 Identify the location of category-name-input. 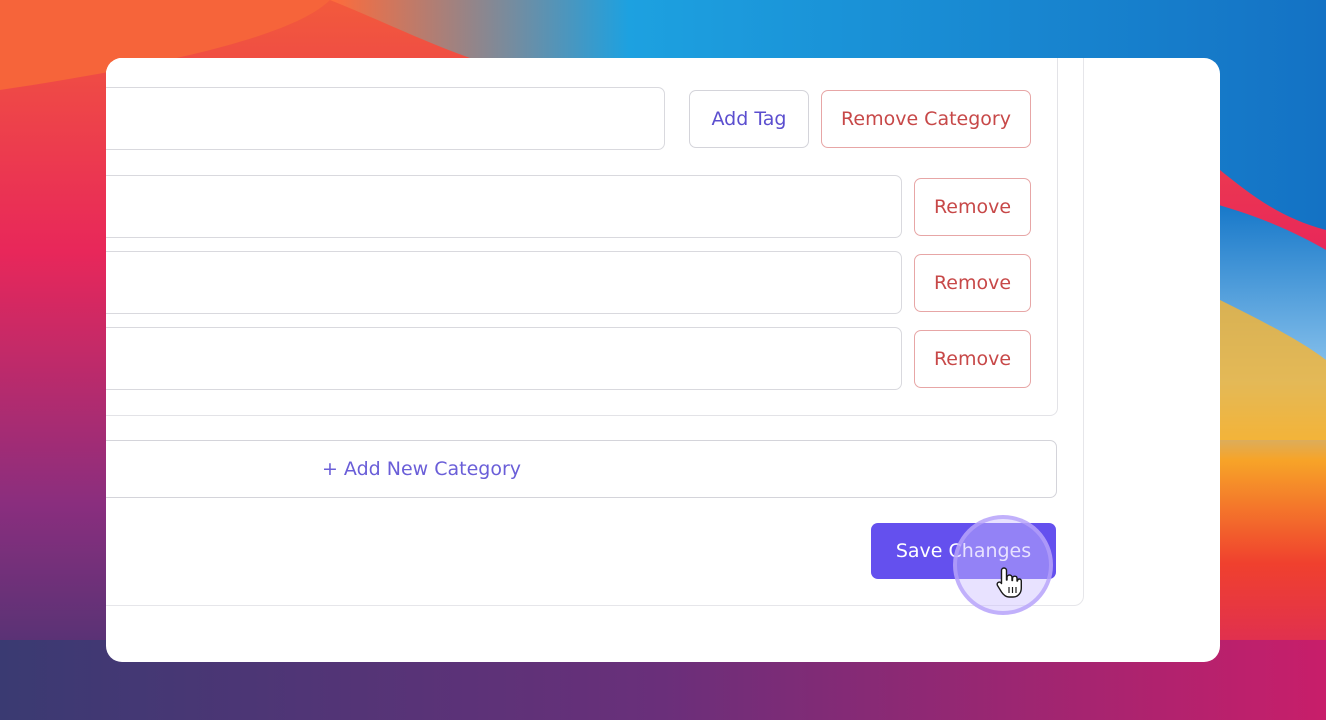
(385, 118).